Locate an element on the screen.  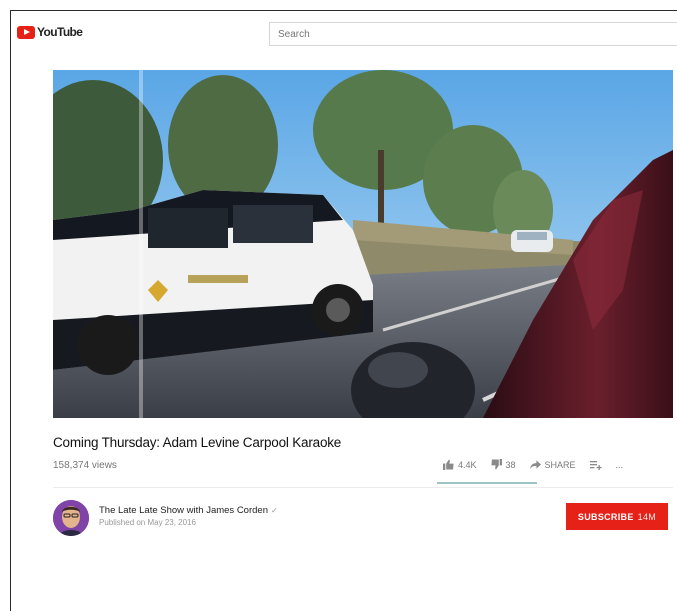
share-button: SHARE is located at coordinates (552, 464).